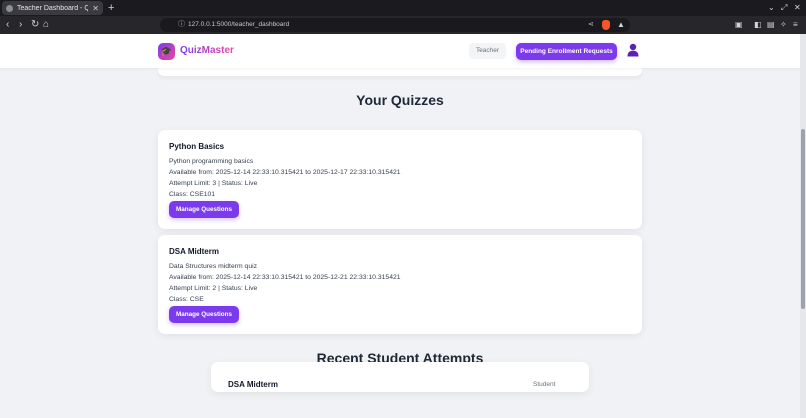 The height and width of the screenshot is (418, 806). I want to click on site-info-icon: ⓘ, so click(181, 25).